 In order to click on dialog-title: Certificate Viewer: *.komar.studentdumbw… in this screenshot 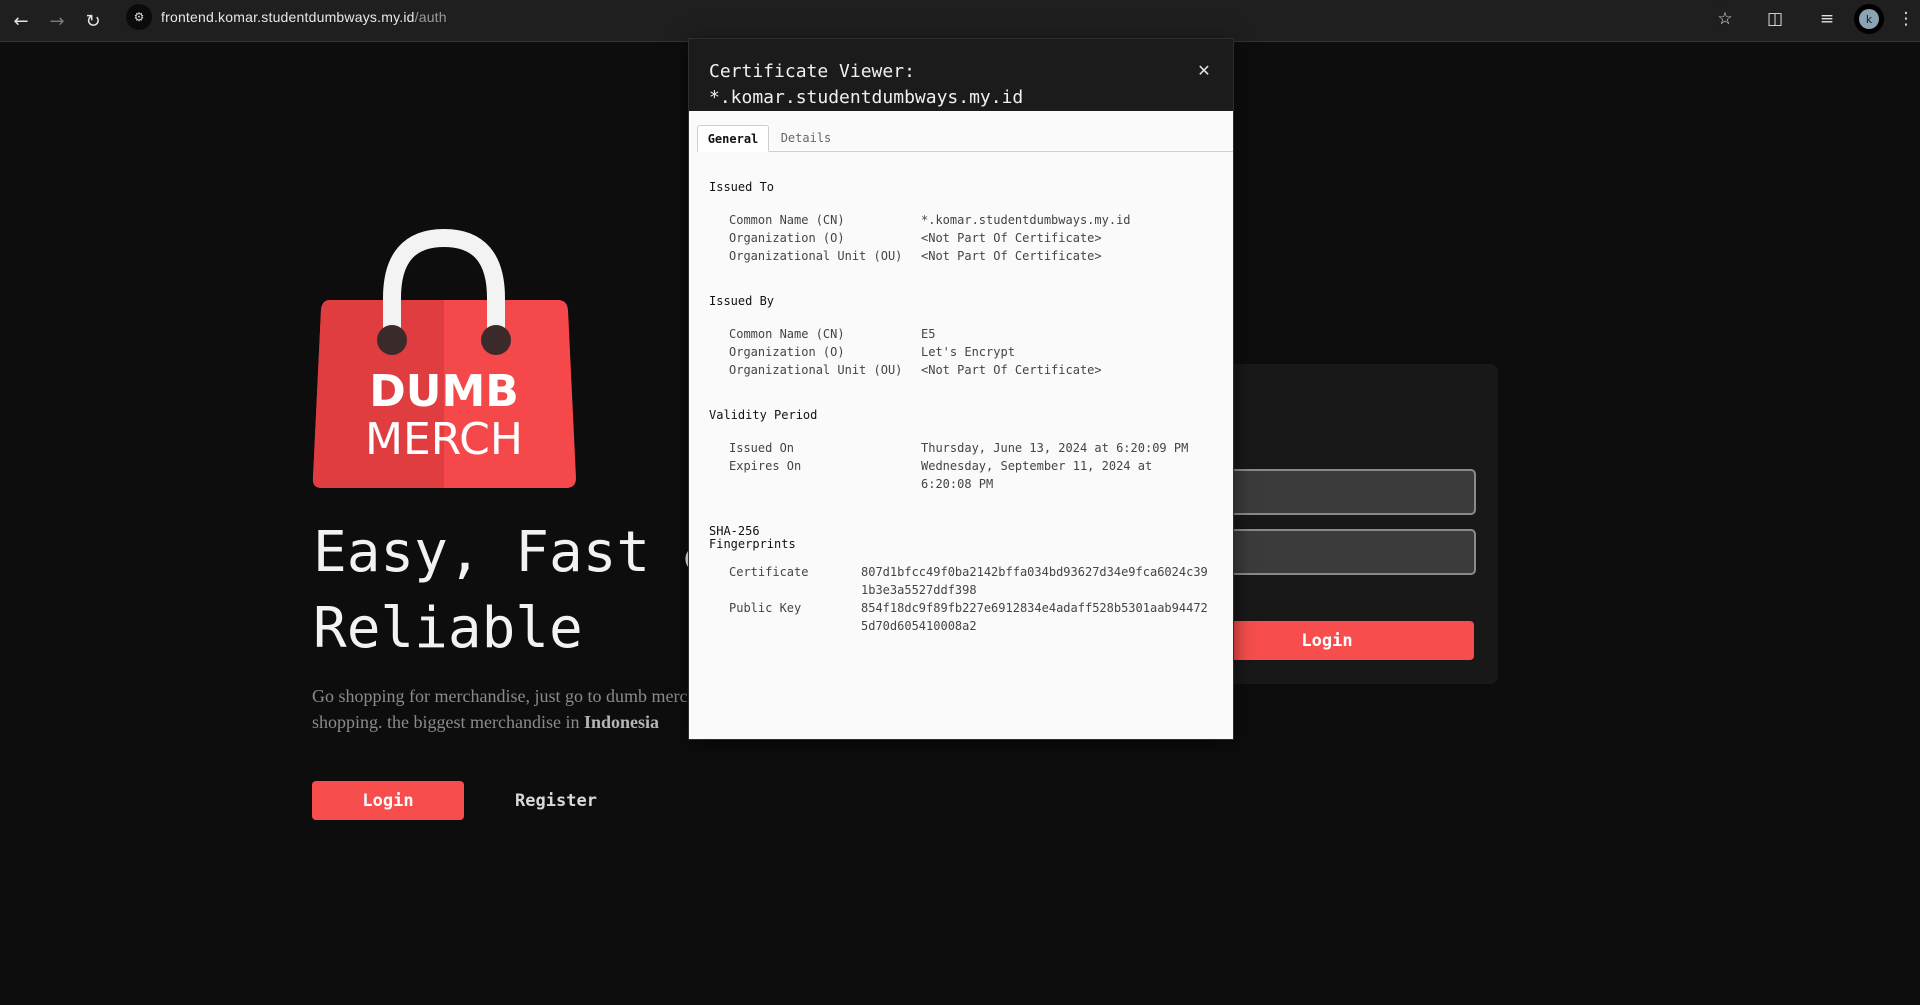, I will do `click(944, 85)`.